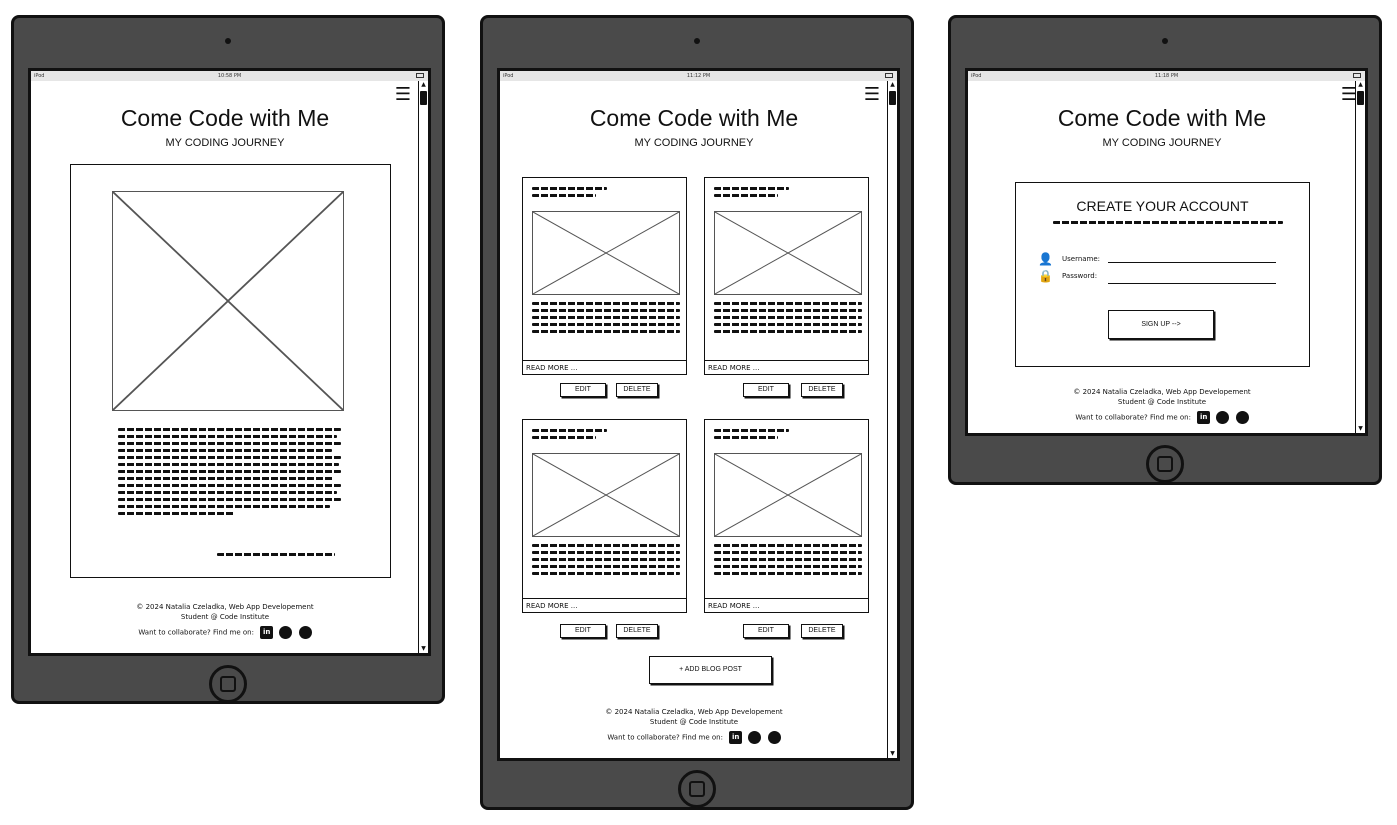 This screenshot has width=1397, height=825. What do you see at coordinates (1080, 276) in the screenshot?
I see `password-label: Password:` at bounding box center [1080, 276].